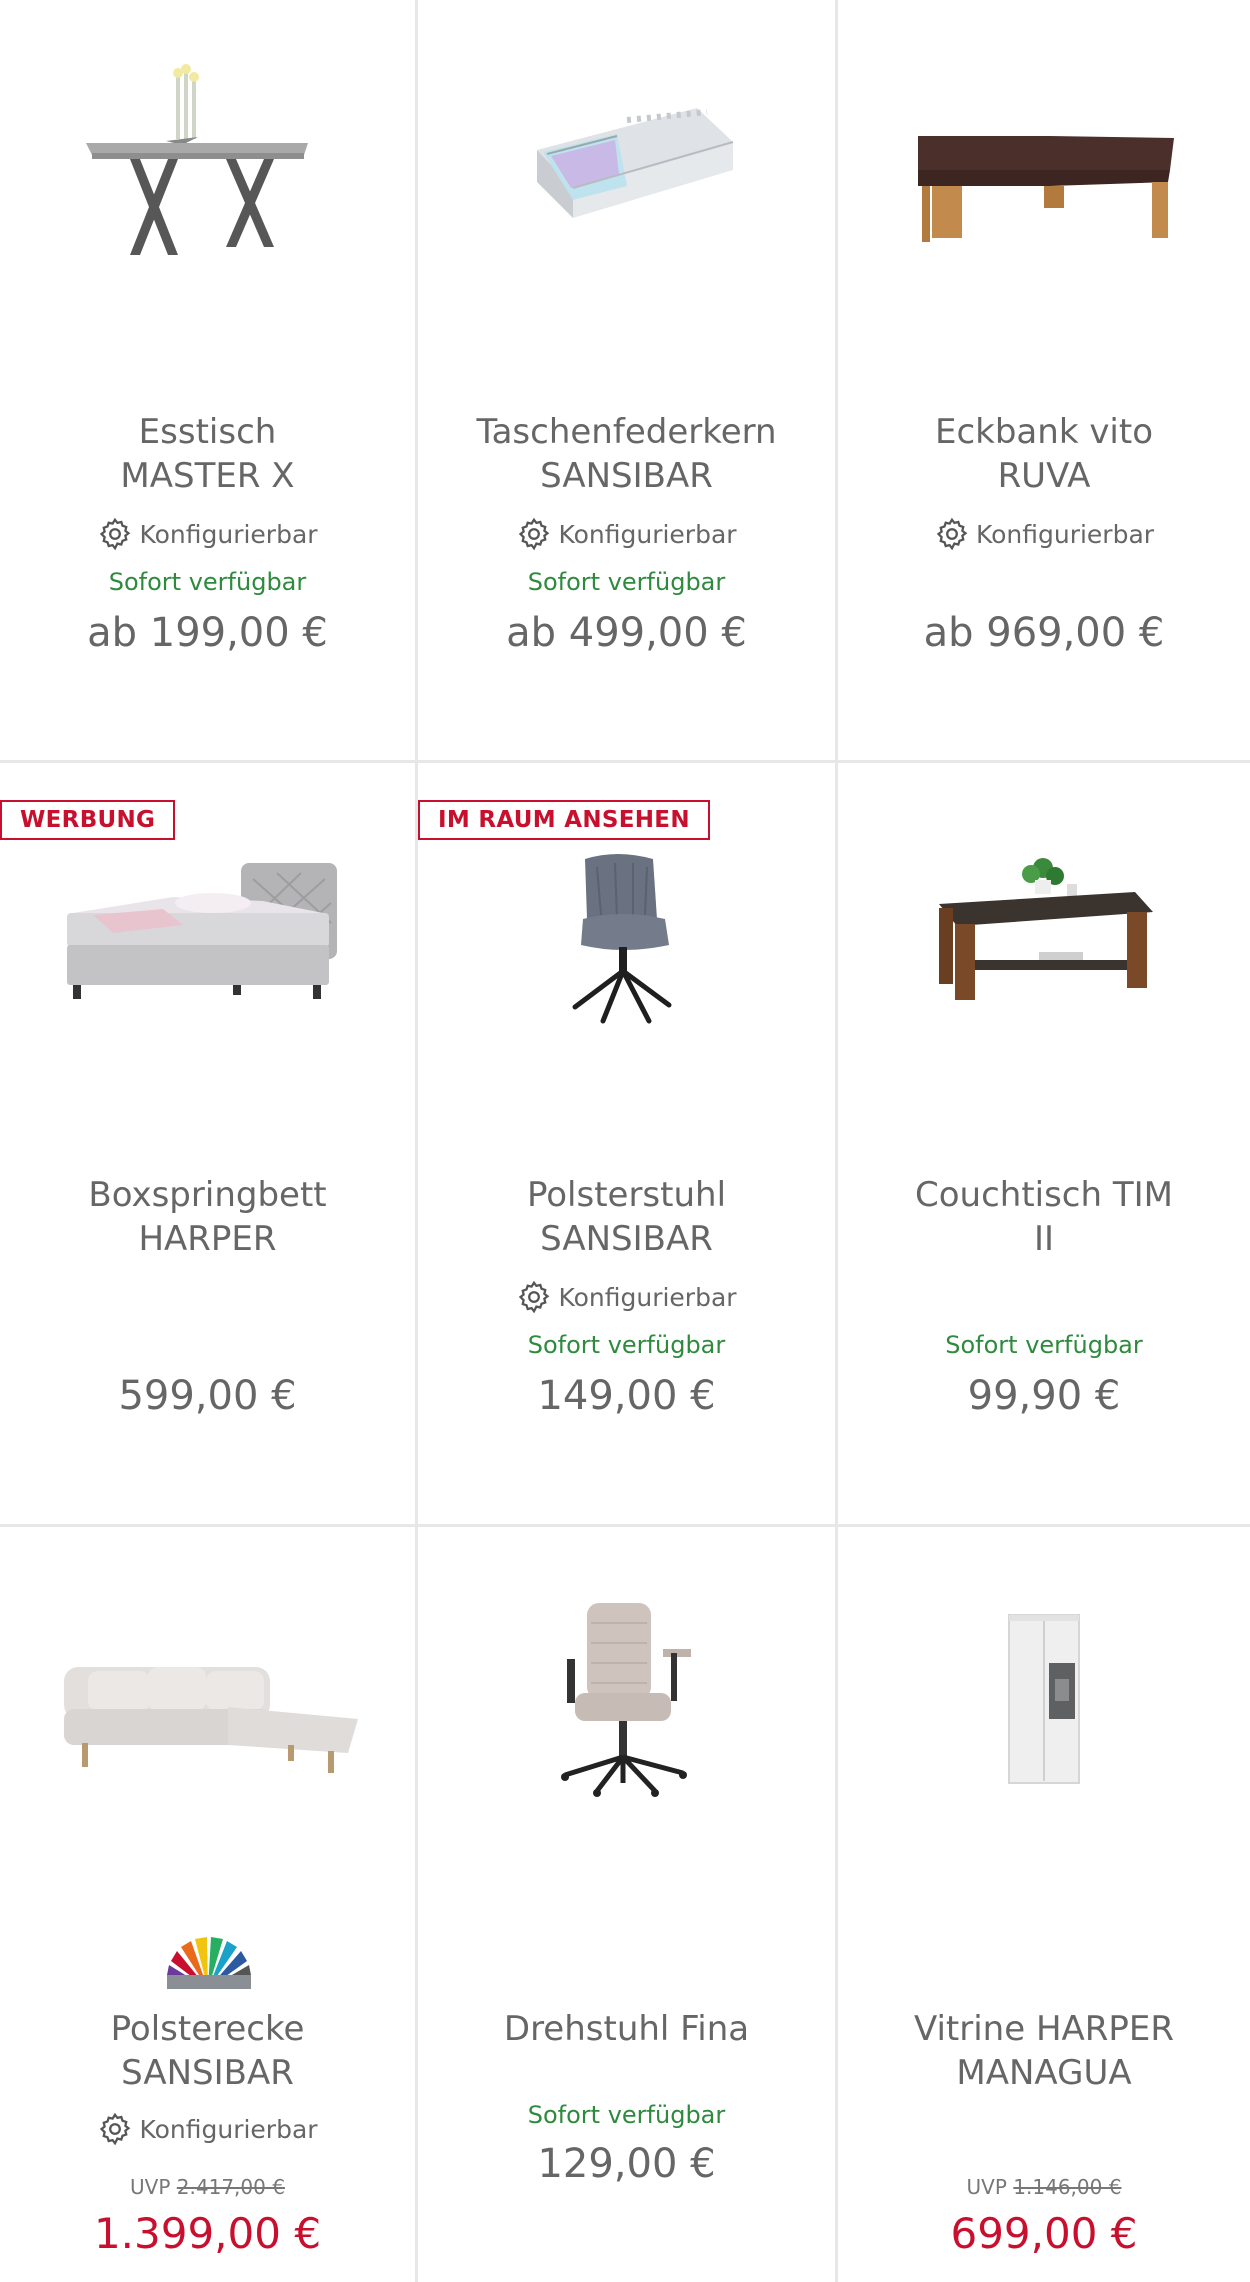 The height and width of the screenshot is (2282, 1250). I want to click on product-price: 129,00 €, so click(626, 2164).